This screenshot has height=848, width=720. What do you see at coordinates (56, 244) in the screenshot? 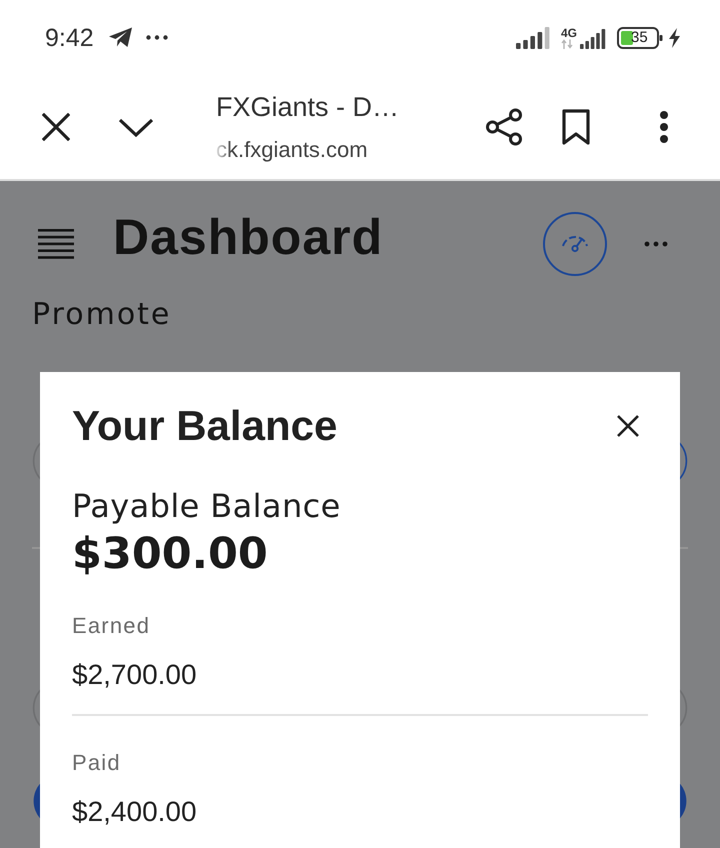
I see `menu-icon` at bounding box center [56, 244].